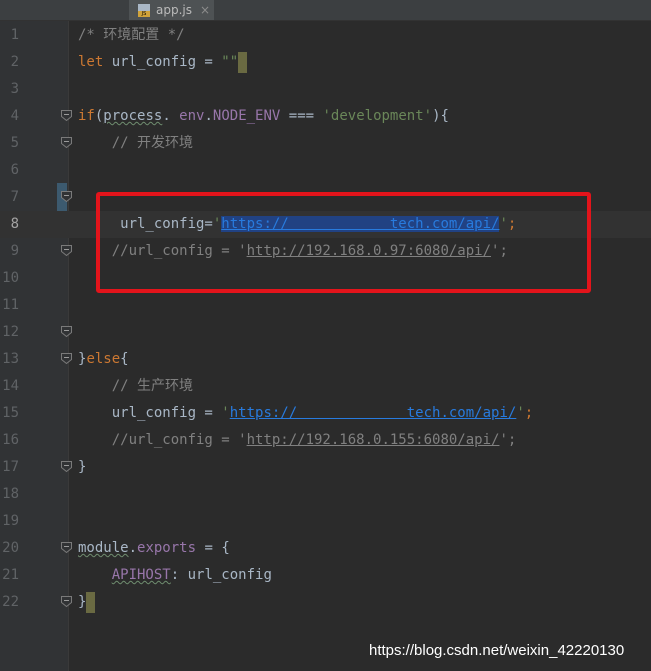 Image resolution: width=651 pixels, height=671 pixels. What do you see at coordinates (10, 332) in the screenshot?
I see `line-number: 12` at bounding box center [10, 332].